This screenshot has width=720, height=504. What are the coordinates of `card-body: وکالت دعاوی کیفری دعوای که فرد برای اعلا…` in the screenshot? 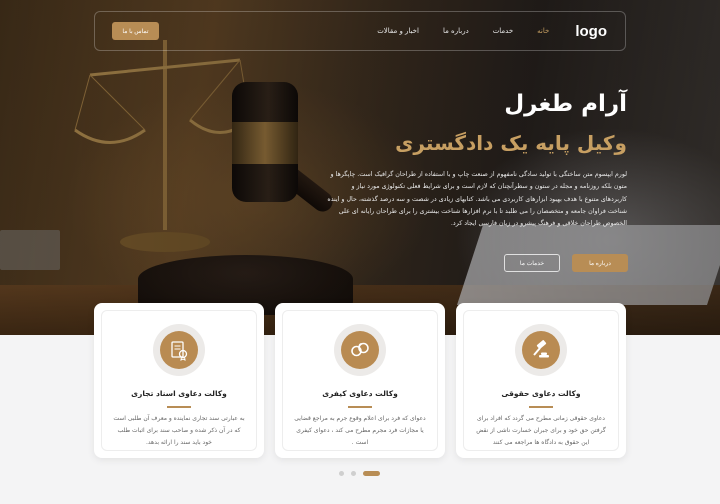 It's located at (360, 380).